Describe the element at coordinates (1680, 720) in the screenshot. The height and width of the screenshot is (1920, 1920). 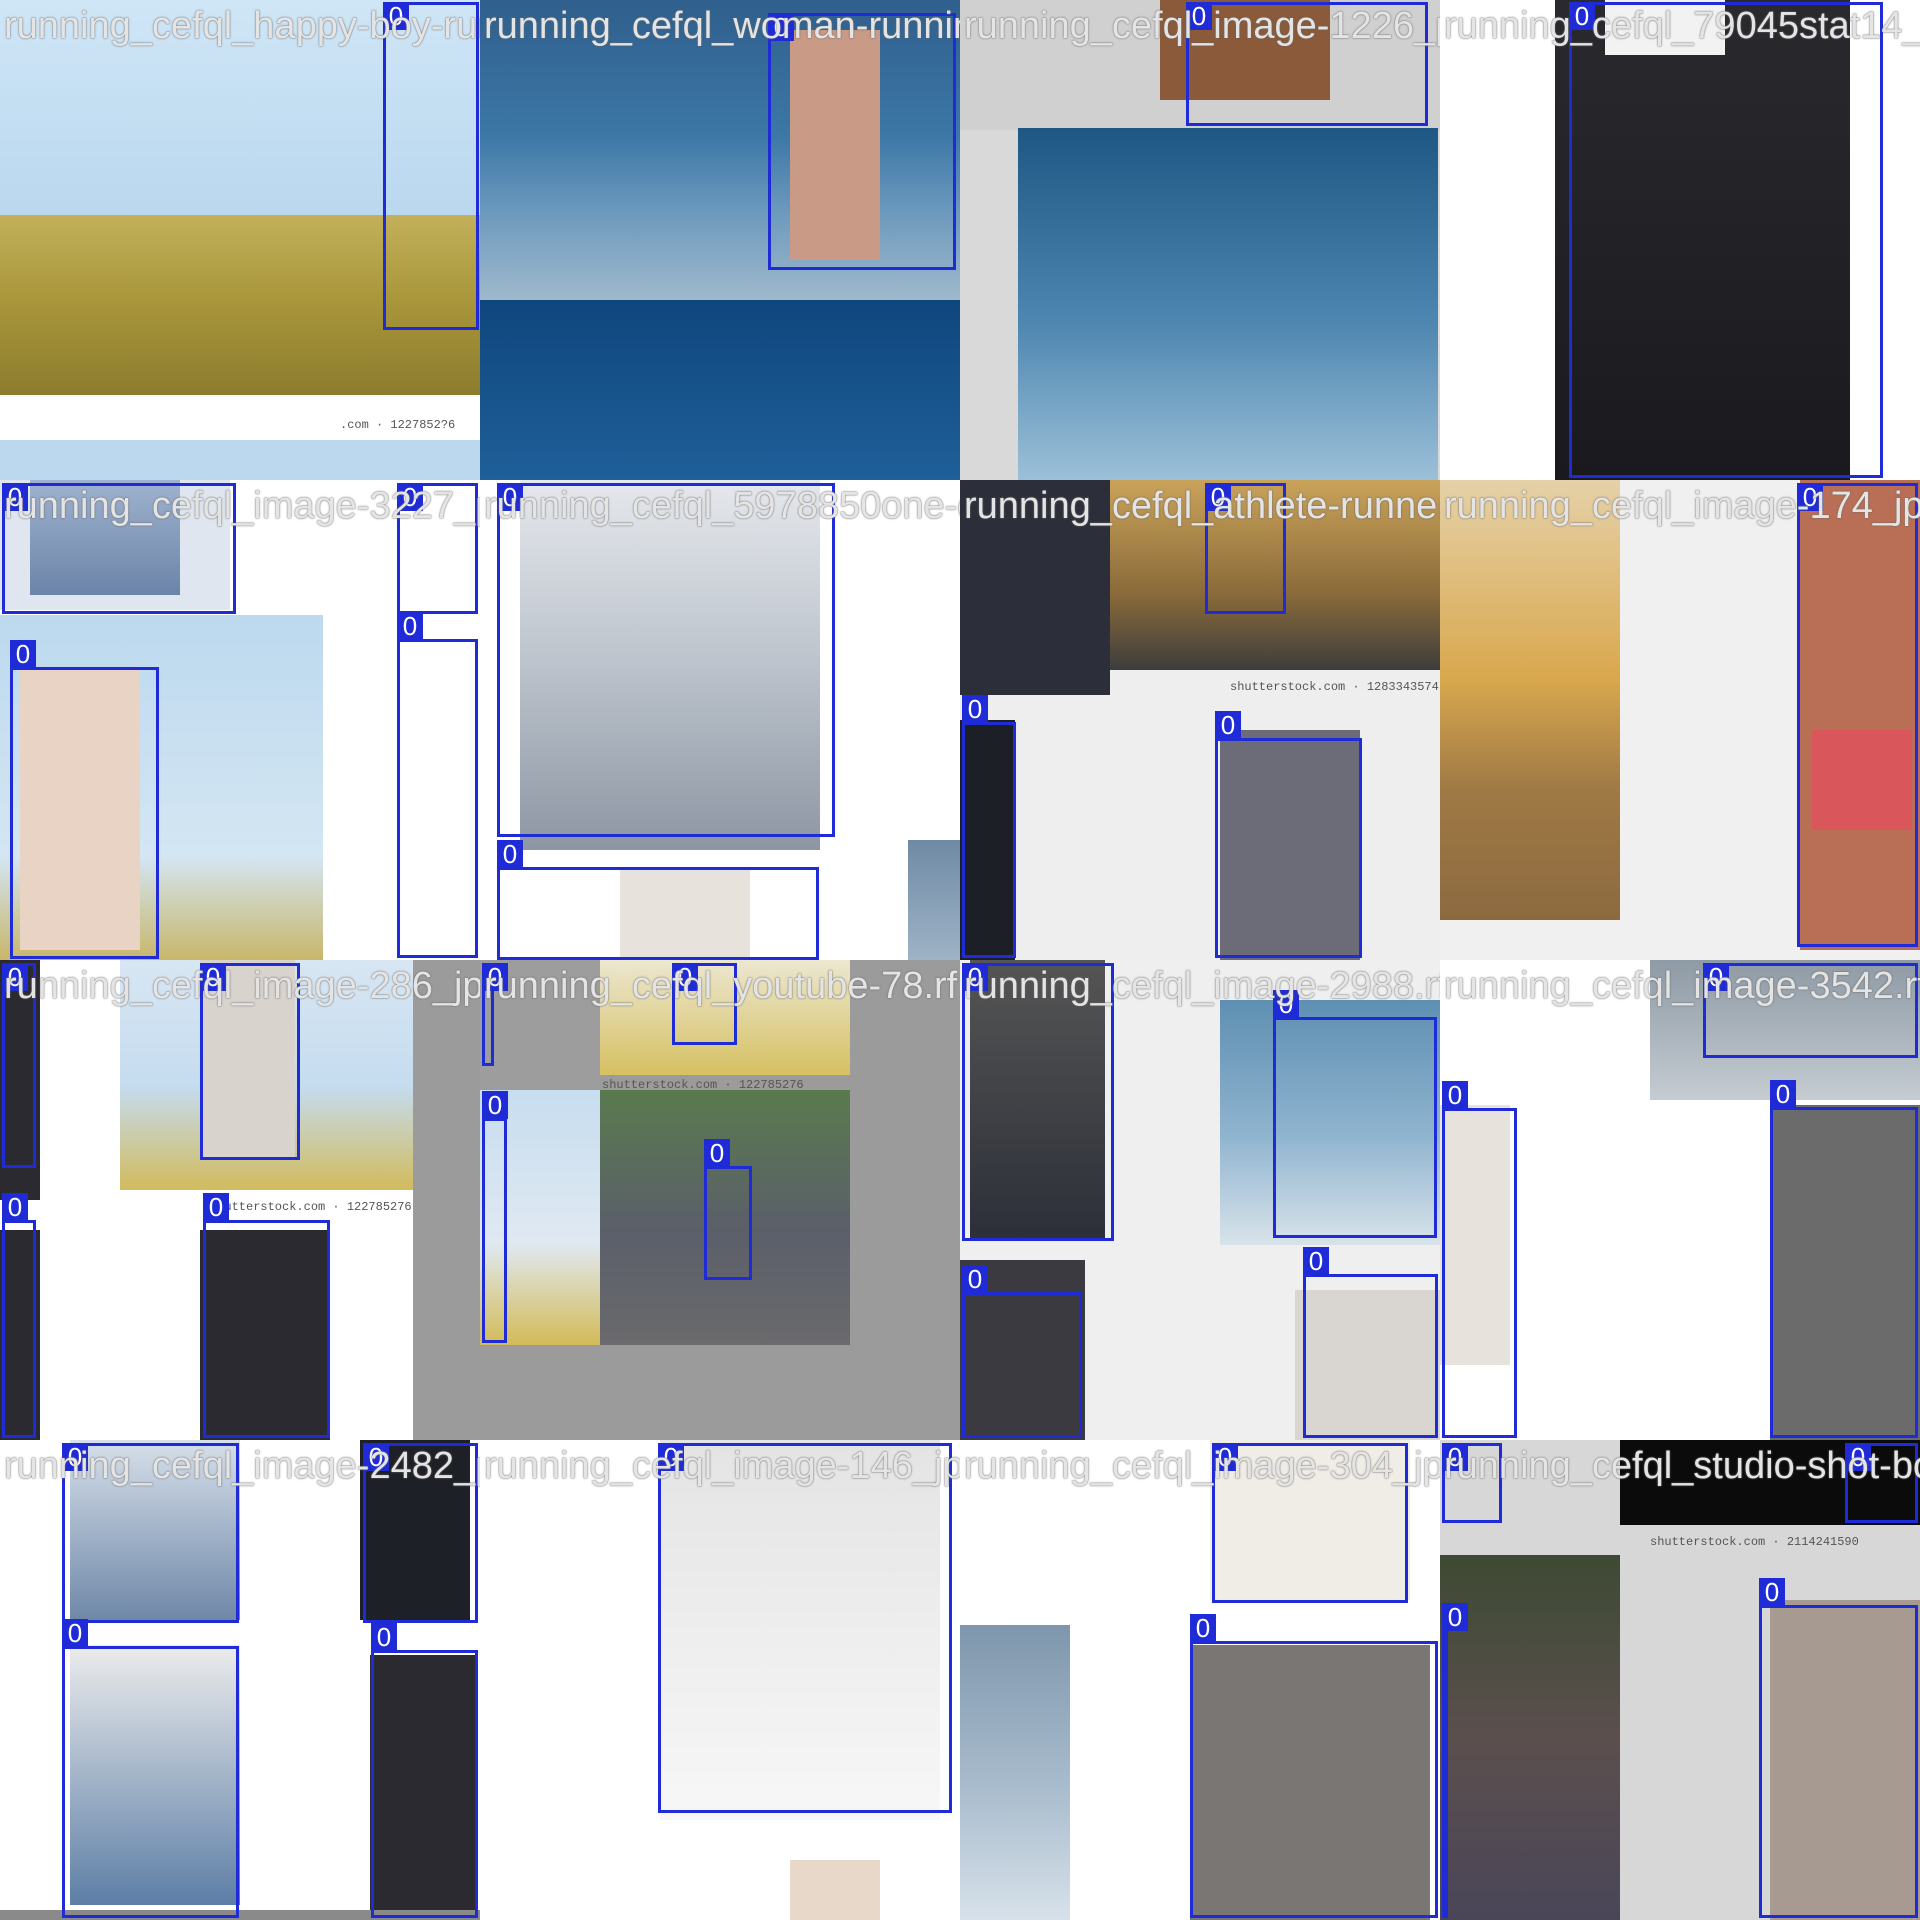
I see `image-tile: 0running_cefql_image-174_jpg.rf` at that location.